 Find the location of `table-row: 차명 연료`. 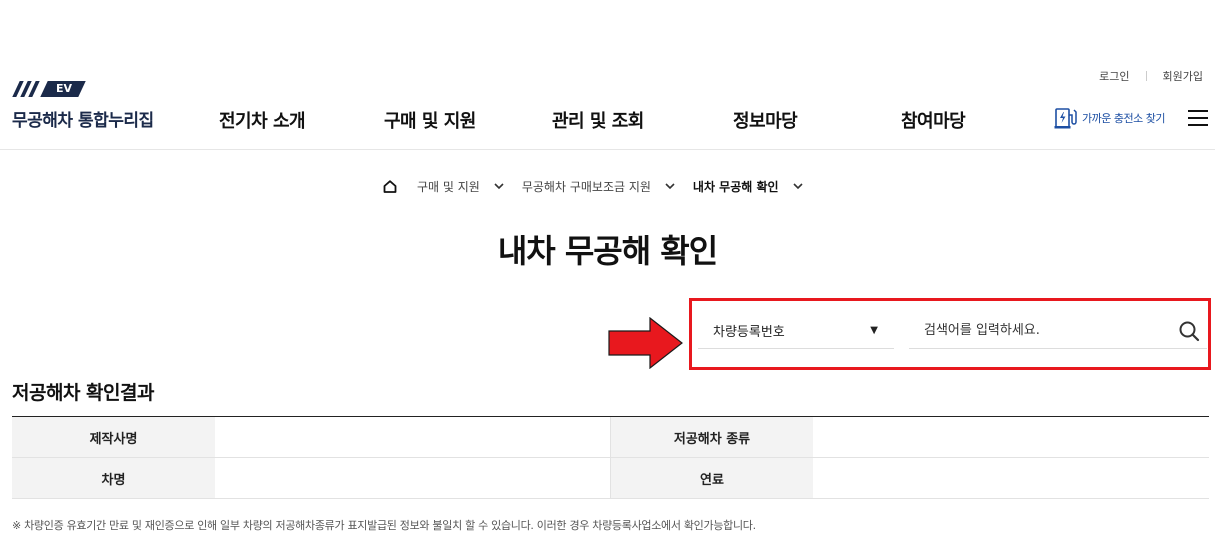

table-row: 차명 연료 is located at coordinates (610, 478).